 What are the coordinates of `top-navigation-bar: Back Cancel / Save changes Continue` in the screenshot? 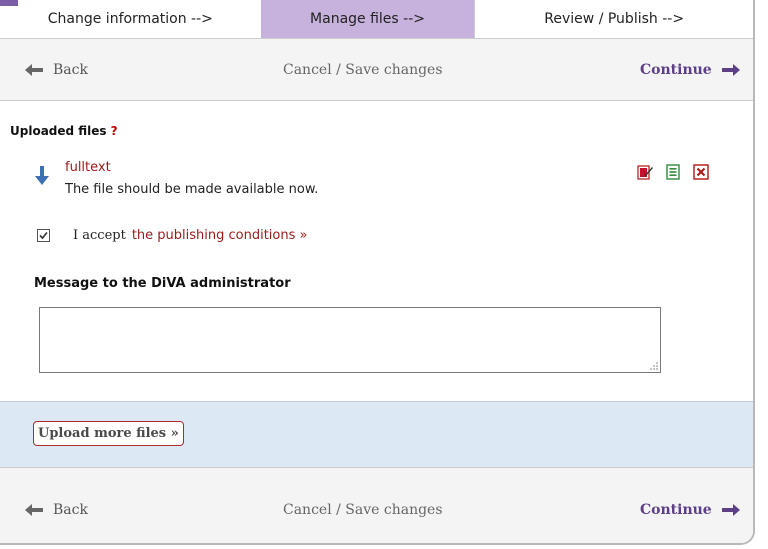 It's located at (376, 70).